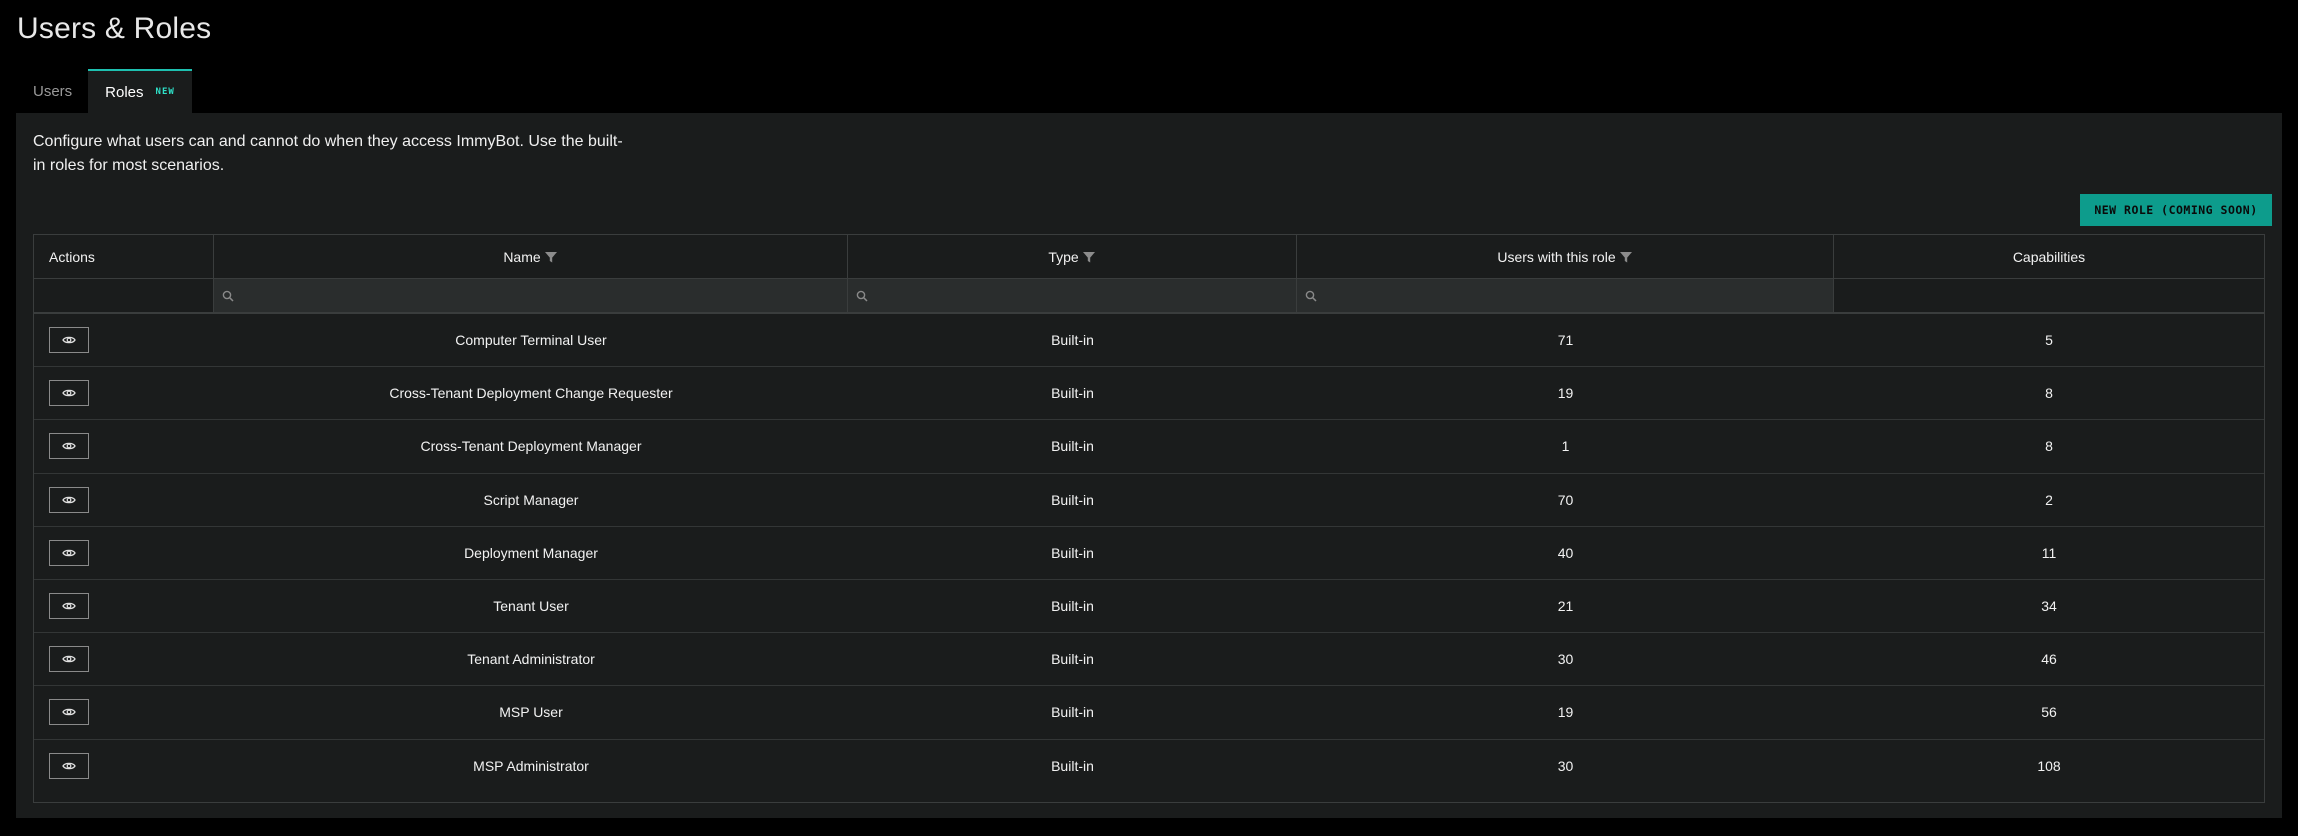  I want to click on table-row: MSP Administrator Built-in 30 108, so click(1149, 766).